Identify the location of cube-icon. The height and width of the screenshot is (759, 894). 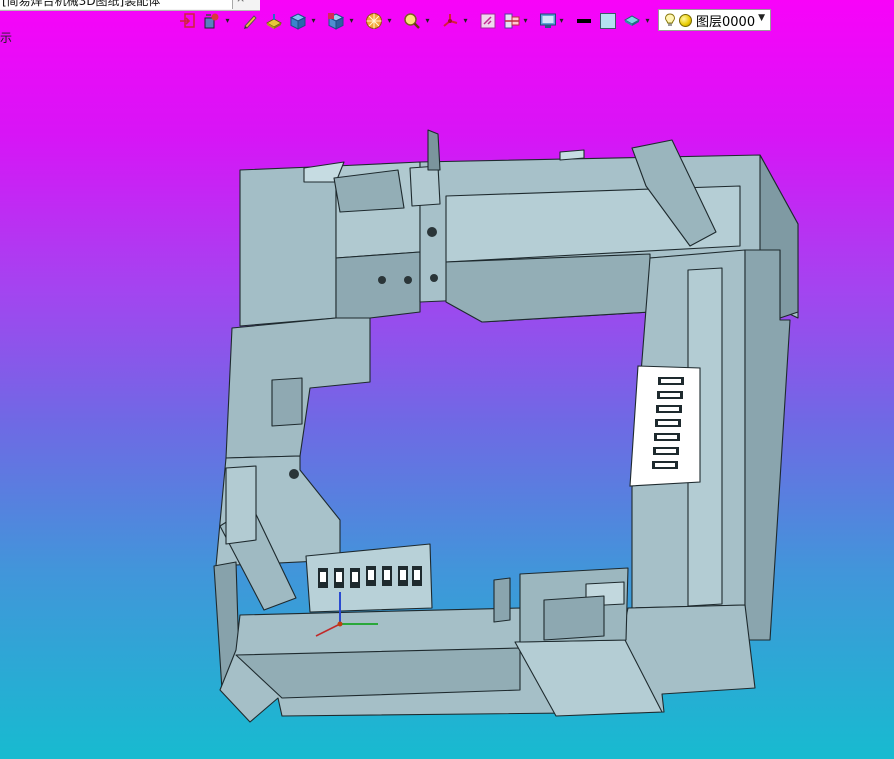
(298, 21).